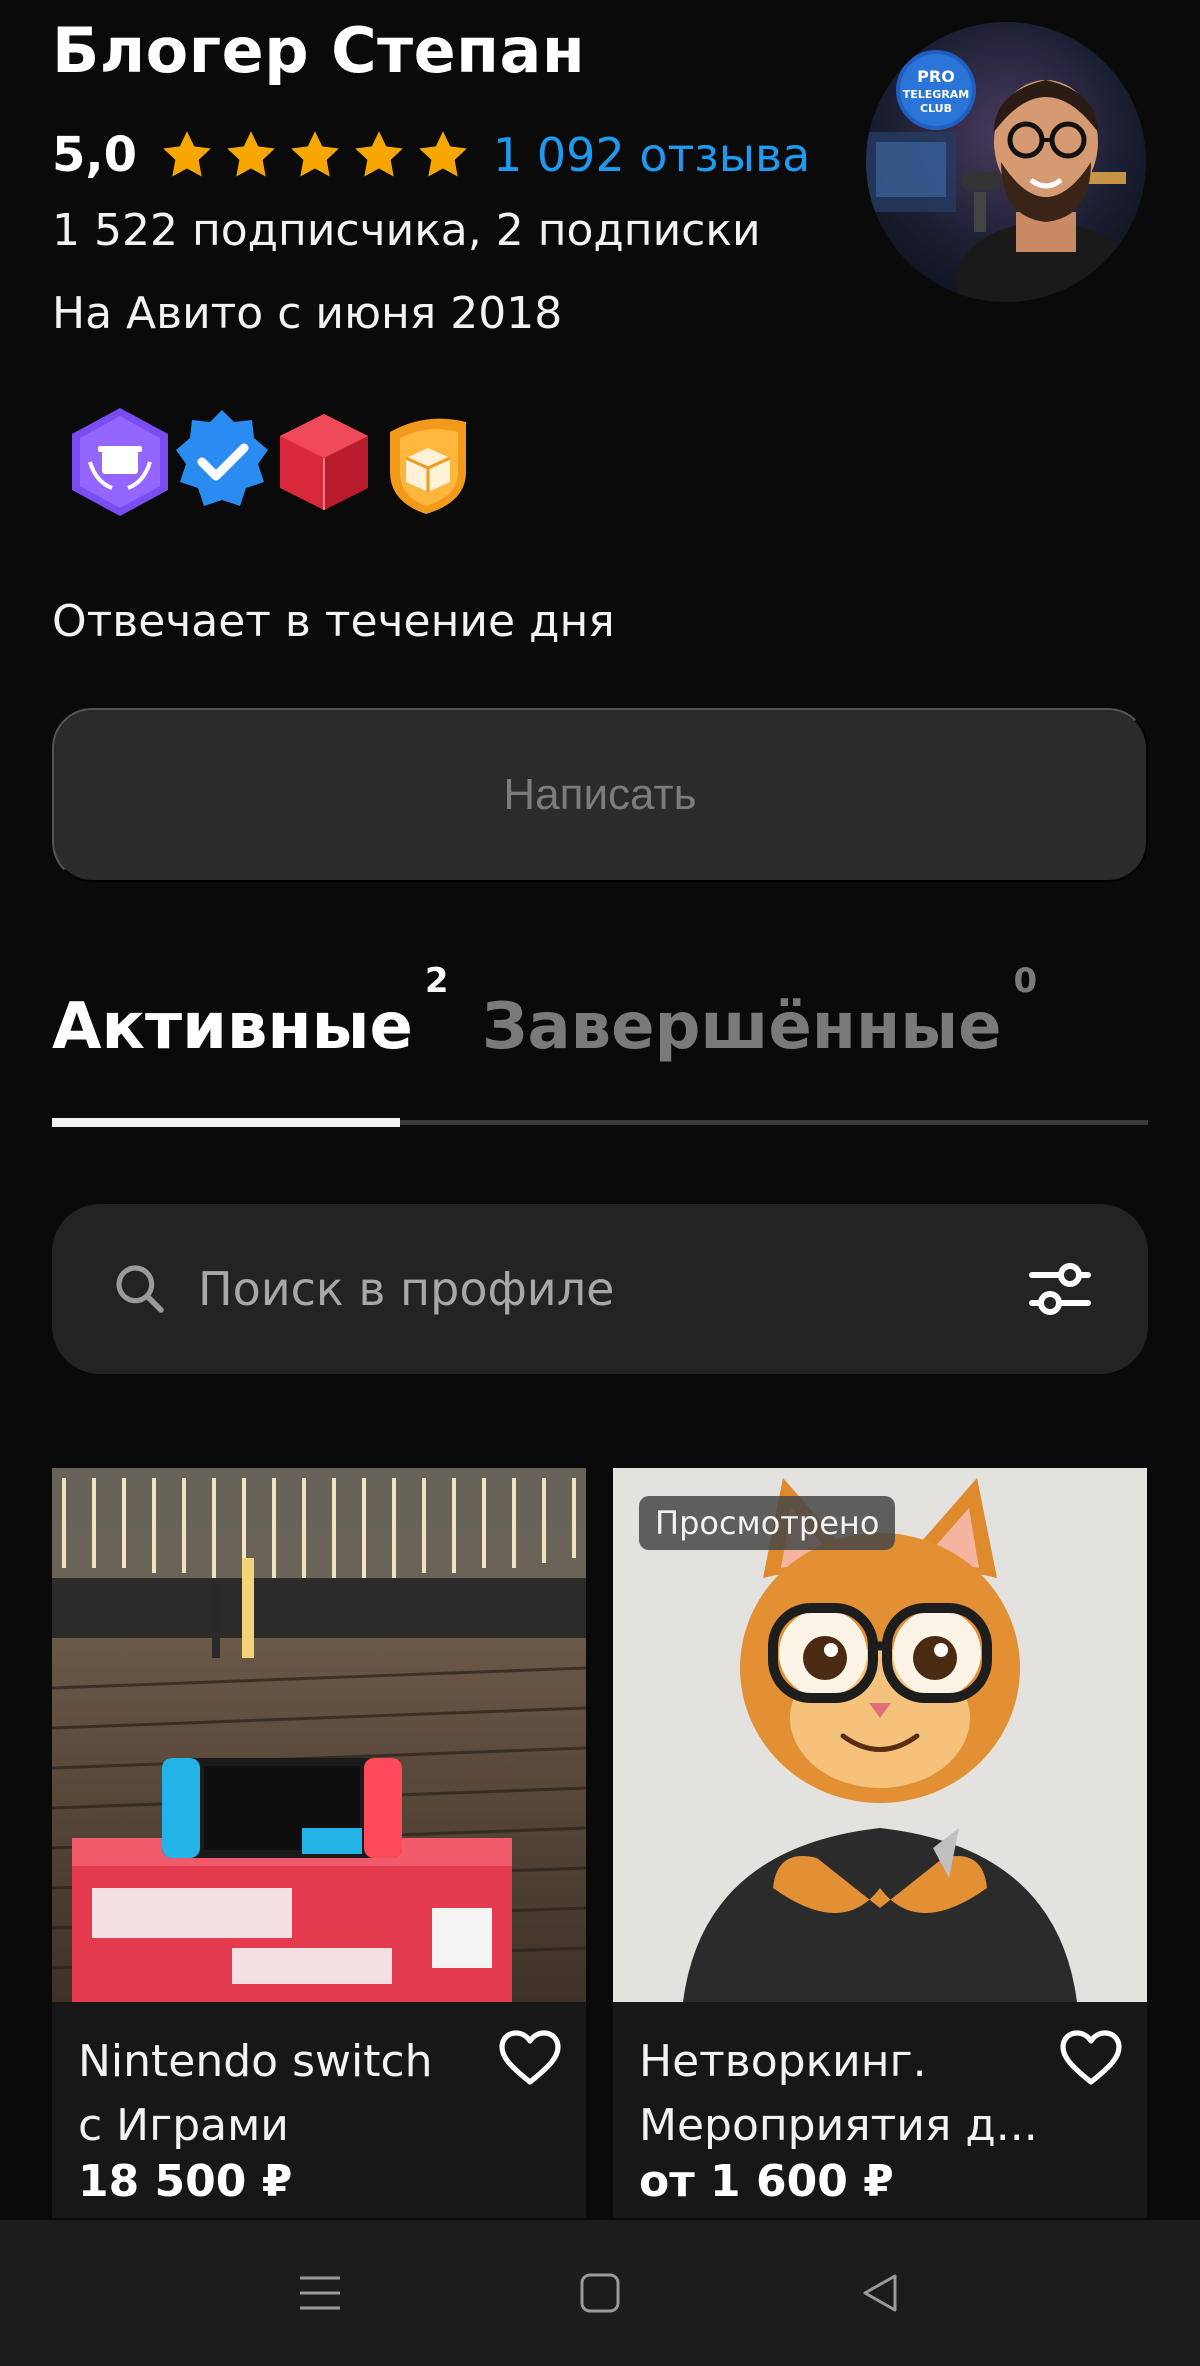 The image size is (1200, 2366). Describe the element at coordinates (264, 462) in the screenshot. I see `badges-row` at that location.